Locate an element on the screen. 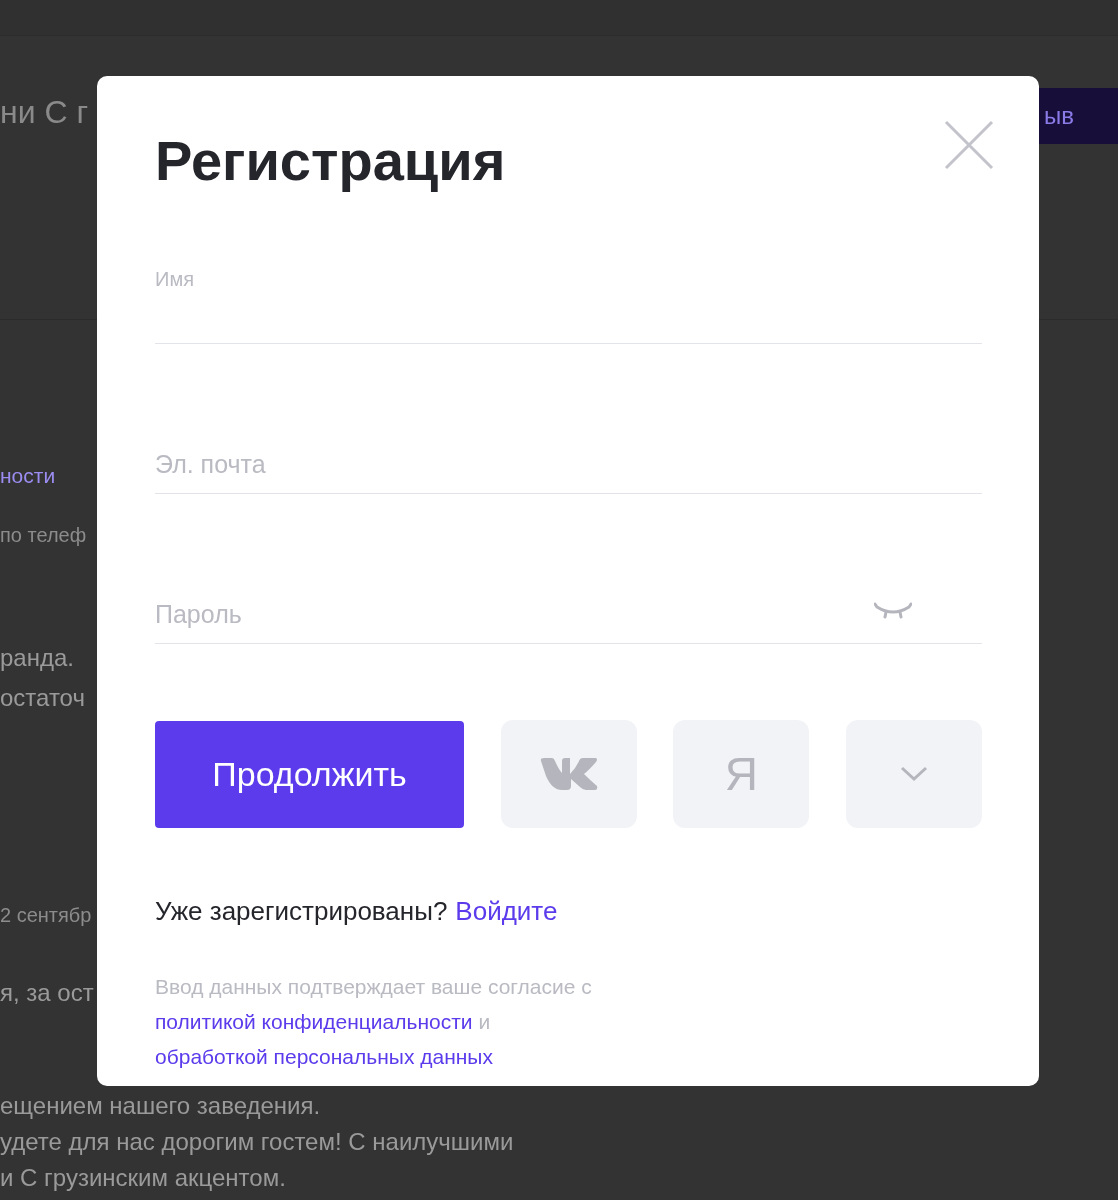 The height and width of the screenshot is (1200, 1118). page-text: ранда. is located at coordinates (37, 658).